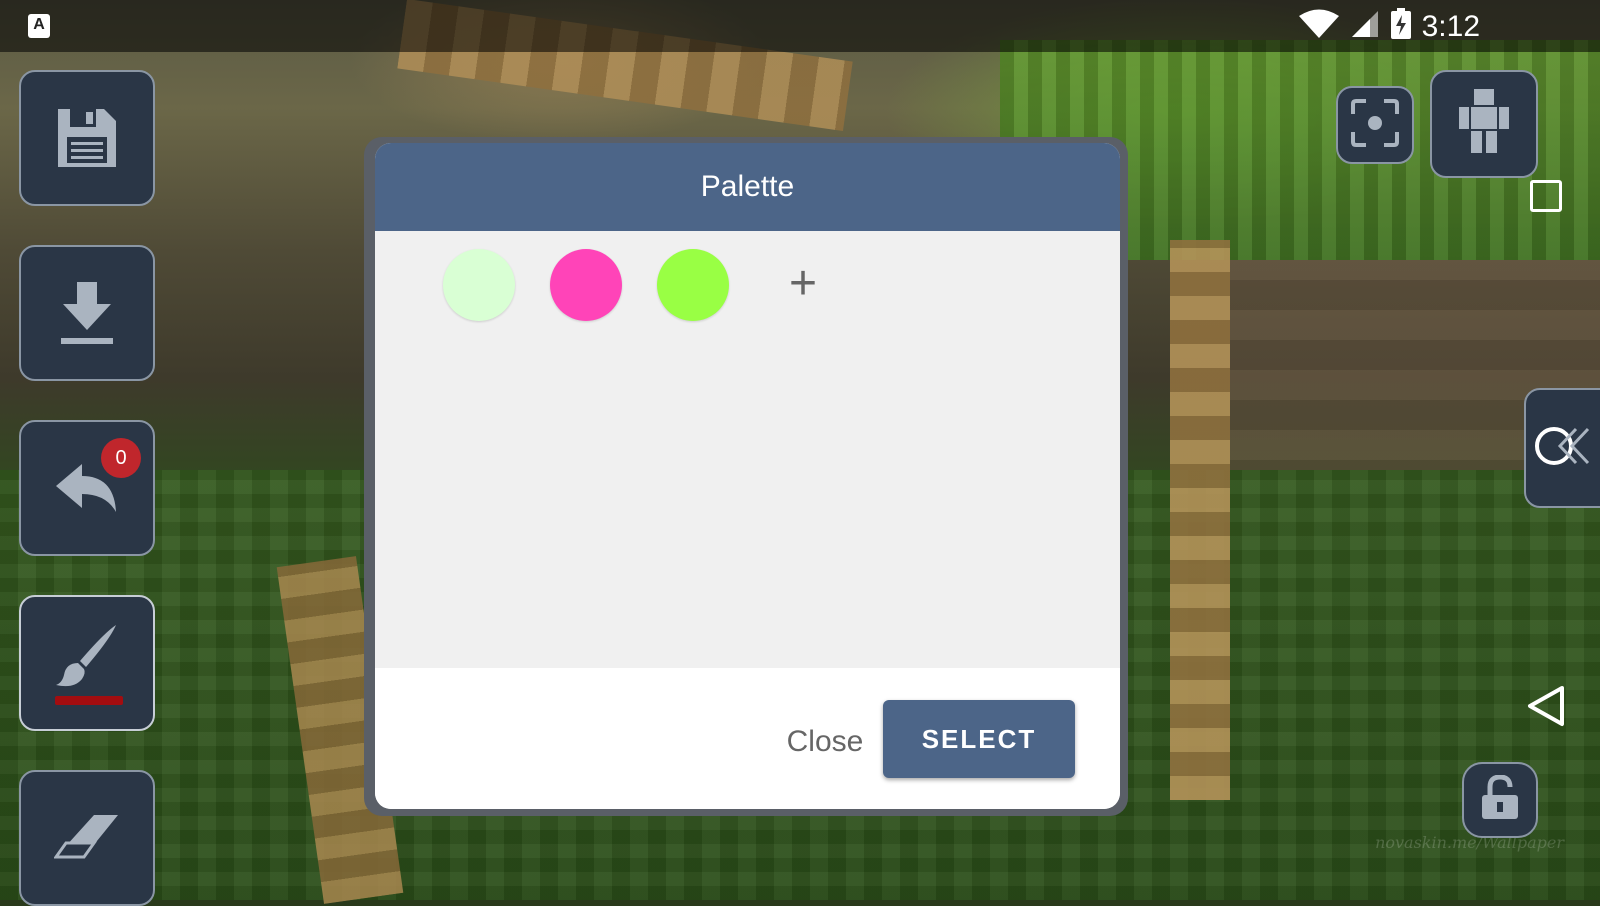 This screenshot has height=906, width=1600. Describe the element at coordinates (803, 285) in the screenshot. I see `add-color-button: +` at that location.